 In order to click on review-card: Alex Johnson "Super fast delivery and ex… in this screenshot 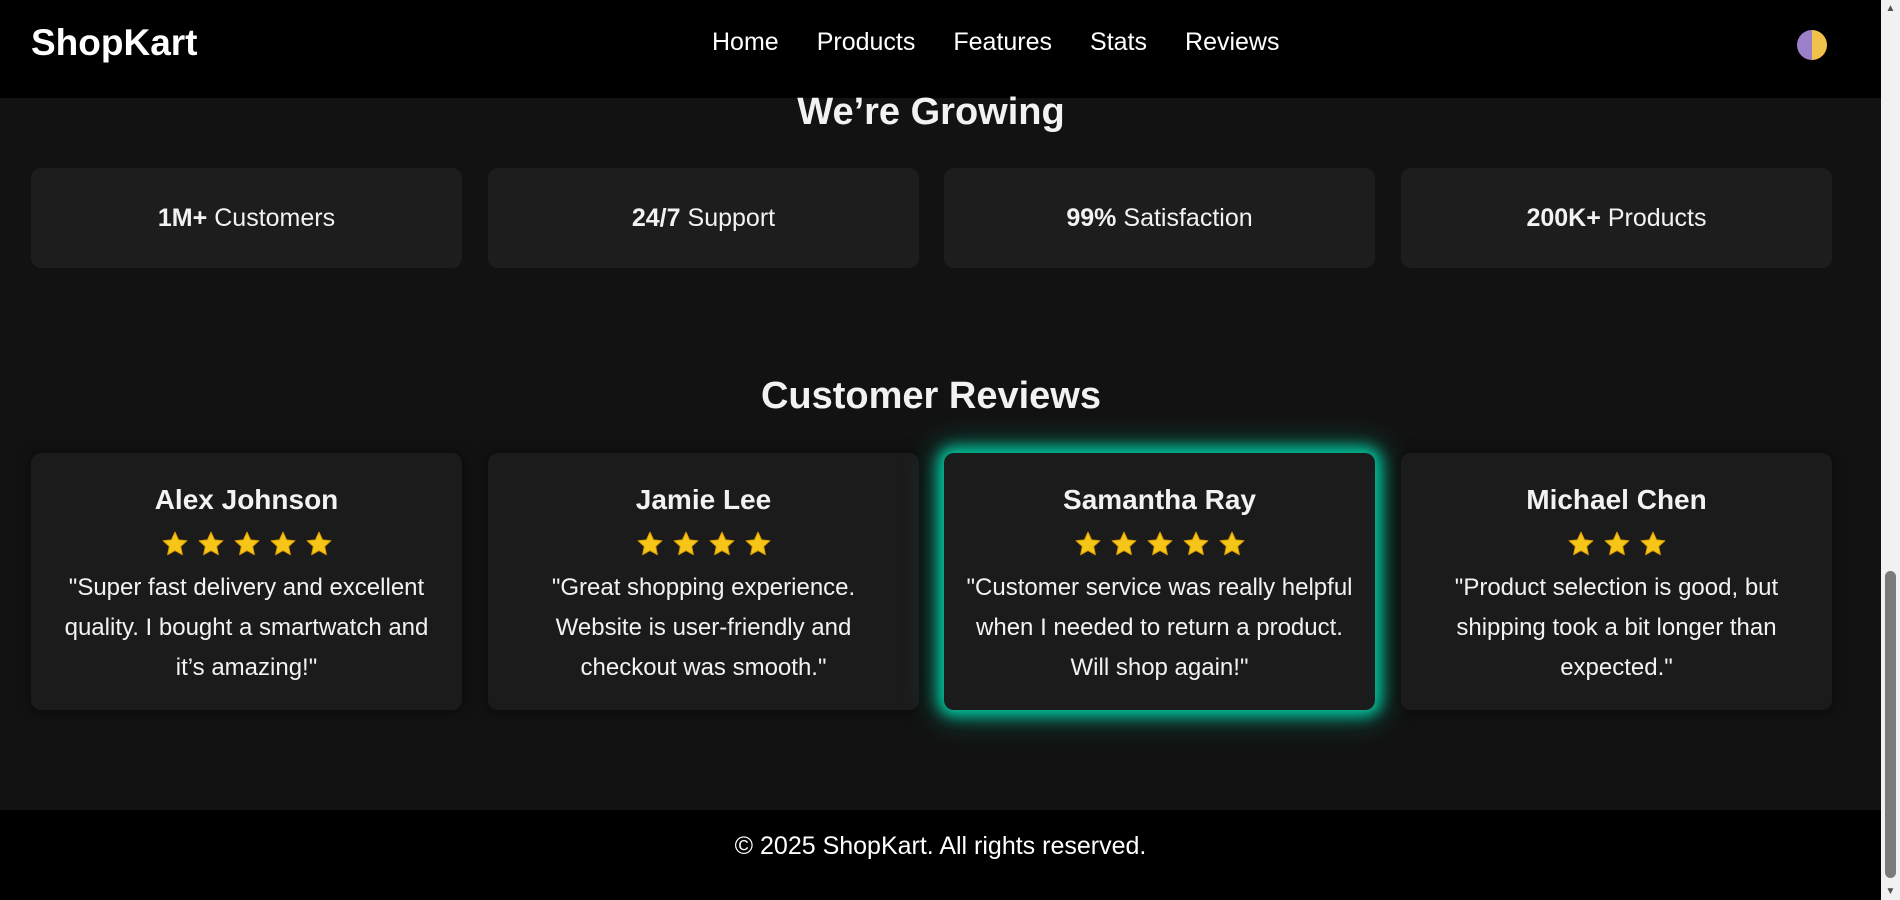, I will do `click(246, 581)`.